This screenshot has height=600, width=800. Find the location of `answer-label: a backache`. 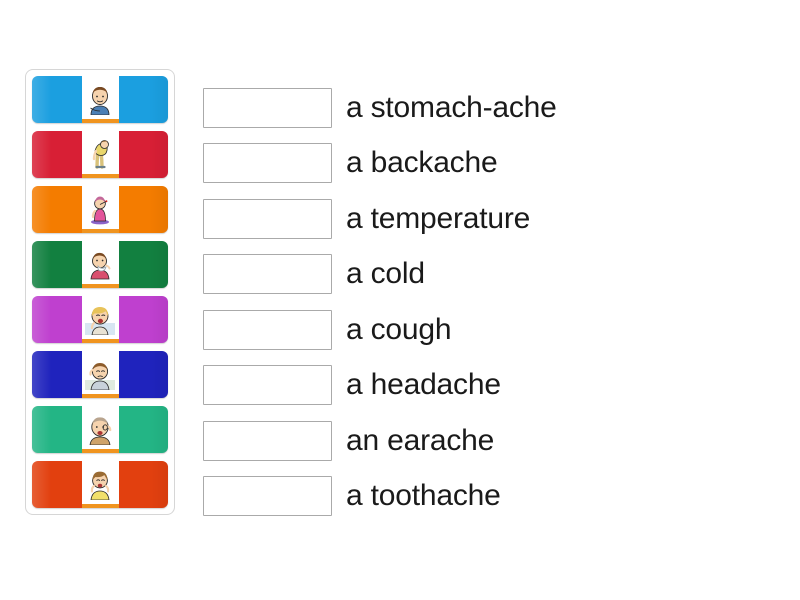

answer-label: a backache is located at coordinates (422, 163).